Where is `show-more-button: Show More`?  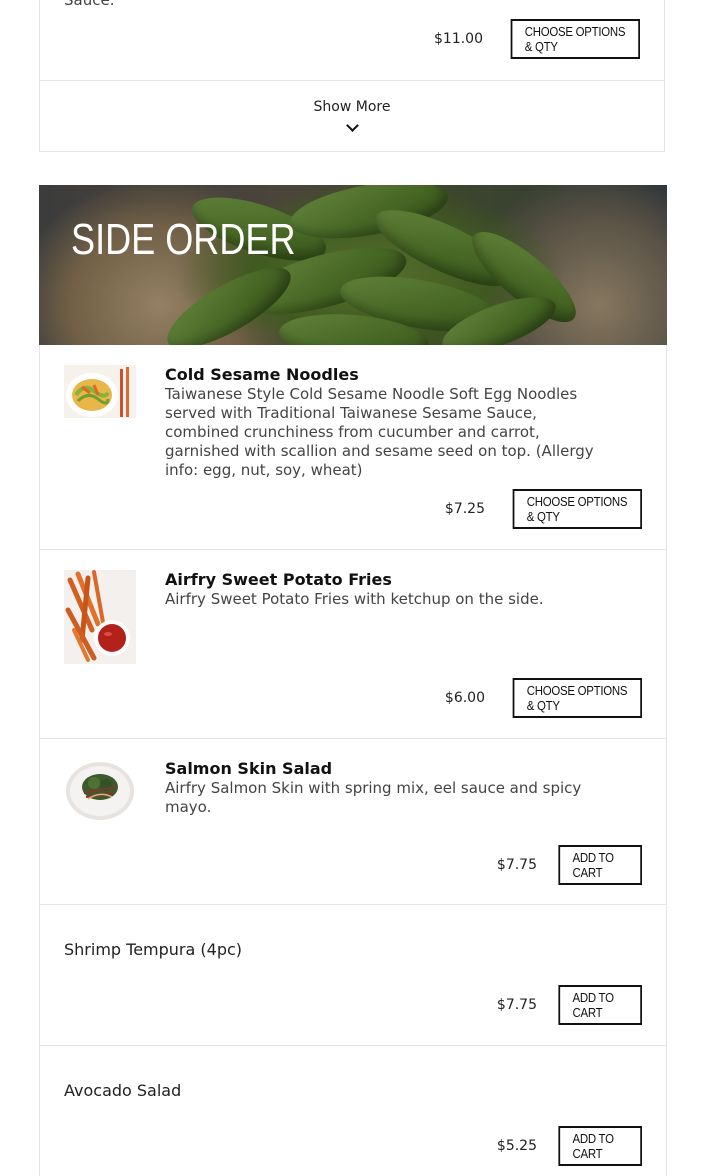
show-more-button: Show More is located at coordinates (352, 116).